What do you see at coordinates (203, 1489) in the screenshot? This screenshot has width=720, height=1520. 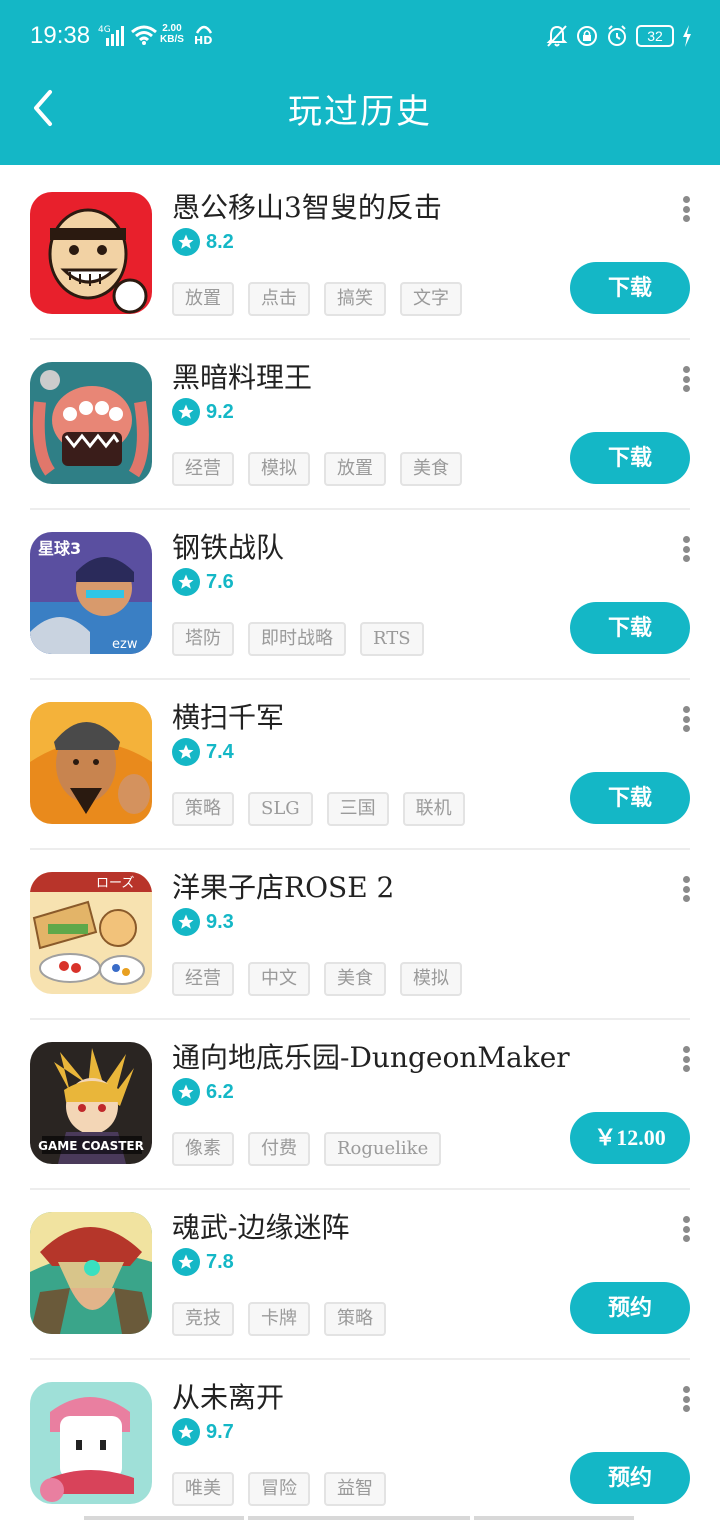 I see `tag: 唯美` at bounding box center [203, 1489].